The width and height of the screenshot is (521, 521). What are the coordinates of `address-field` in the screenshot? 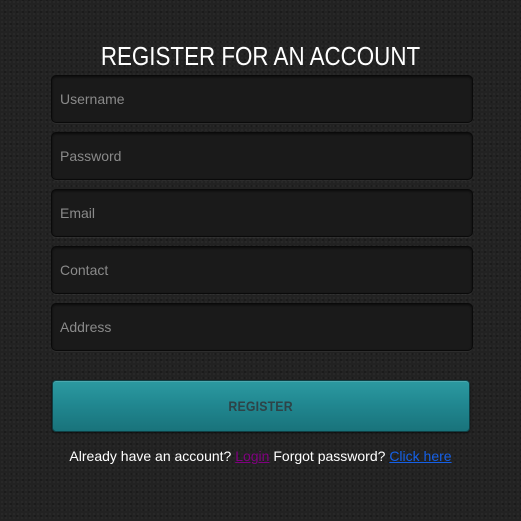 It's located at (262, 327).